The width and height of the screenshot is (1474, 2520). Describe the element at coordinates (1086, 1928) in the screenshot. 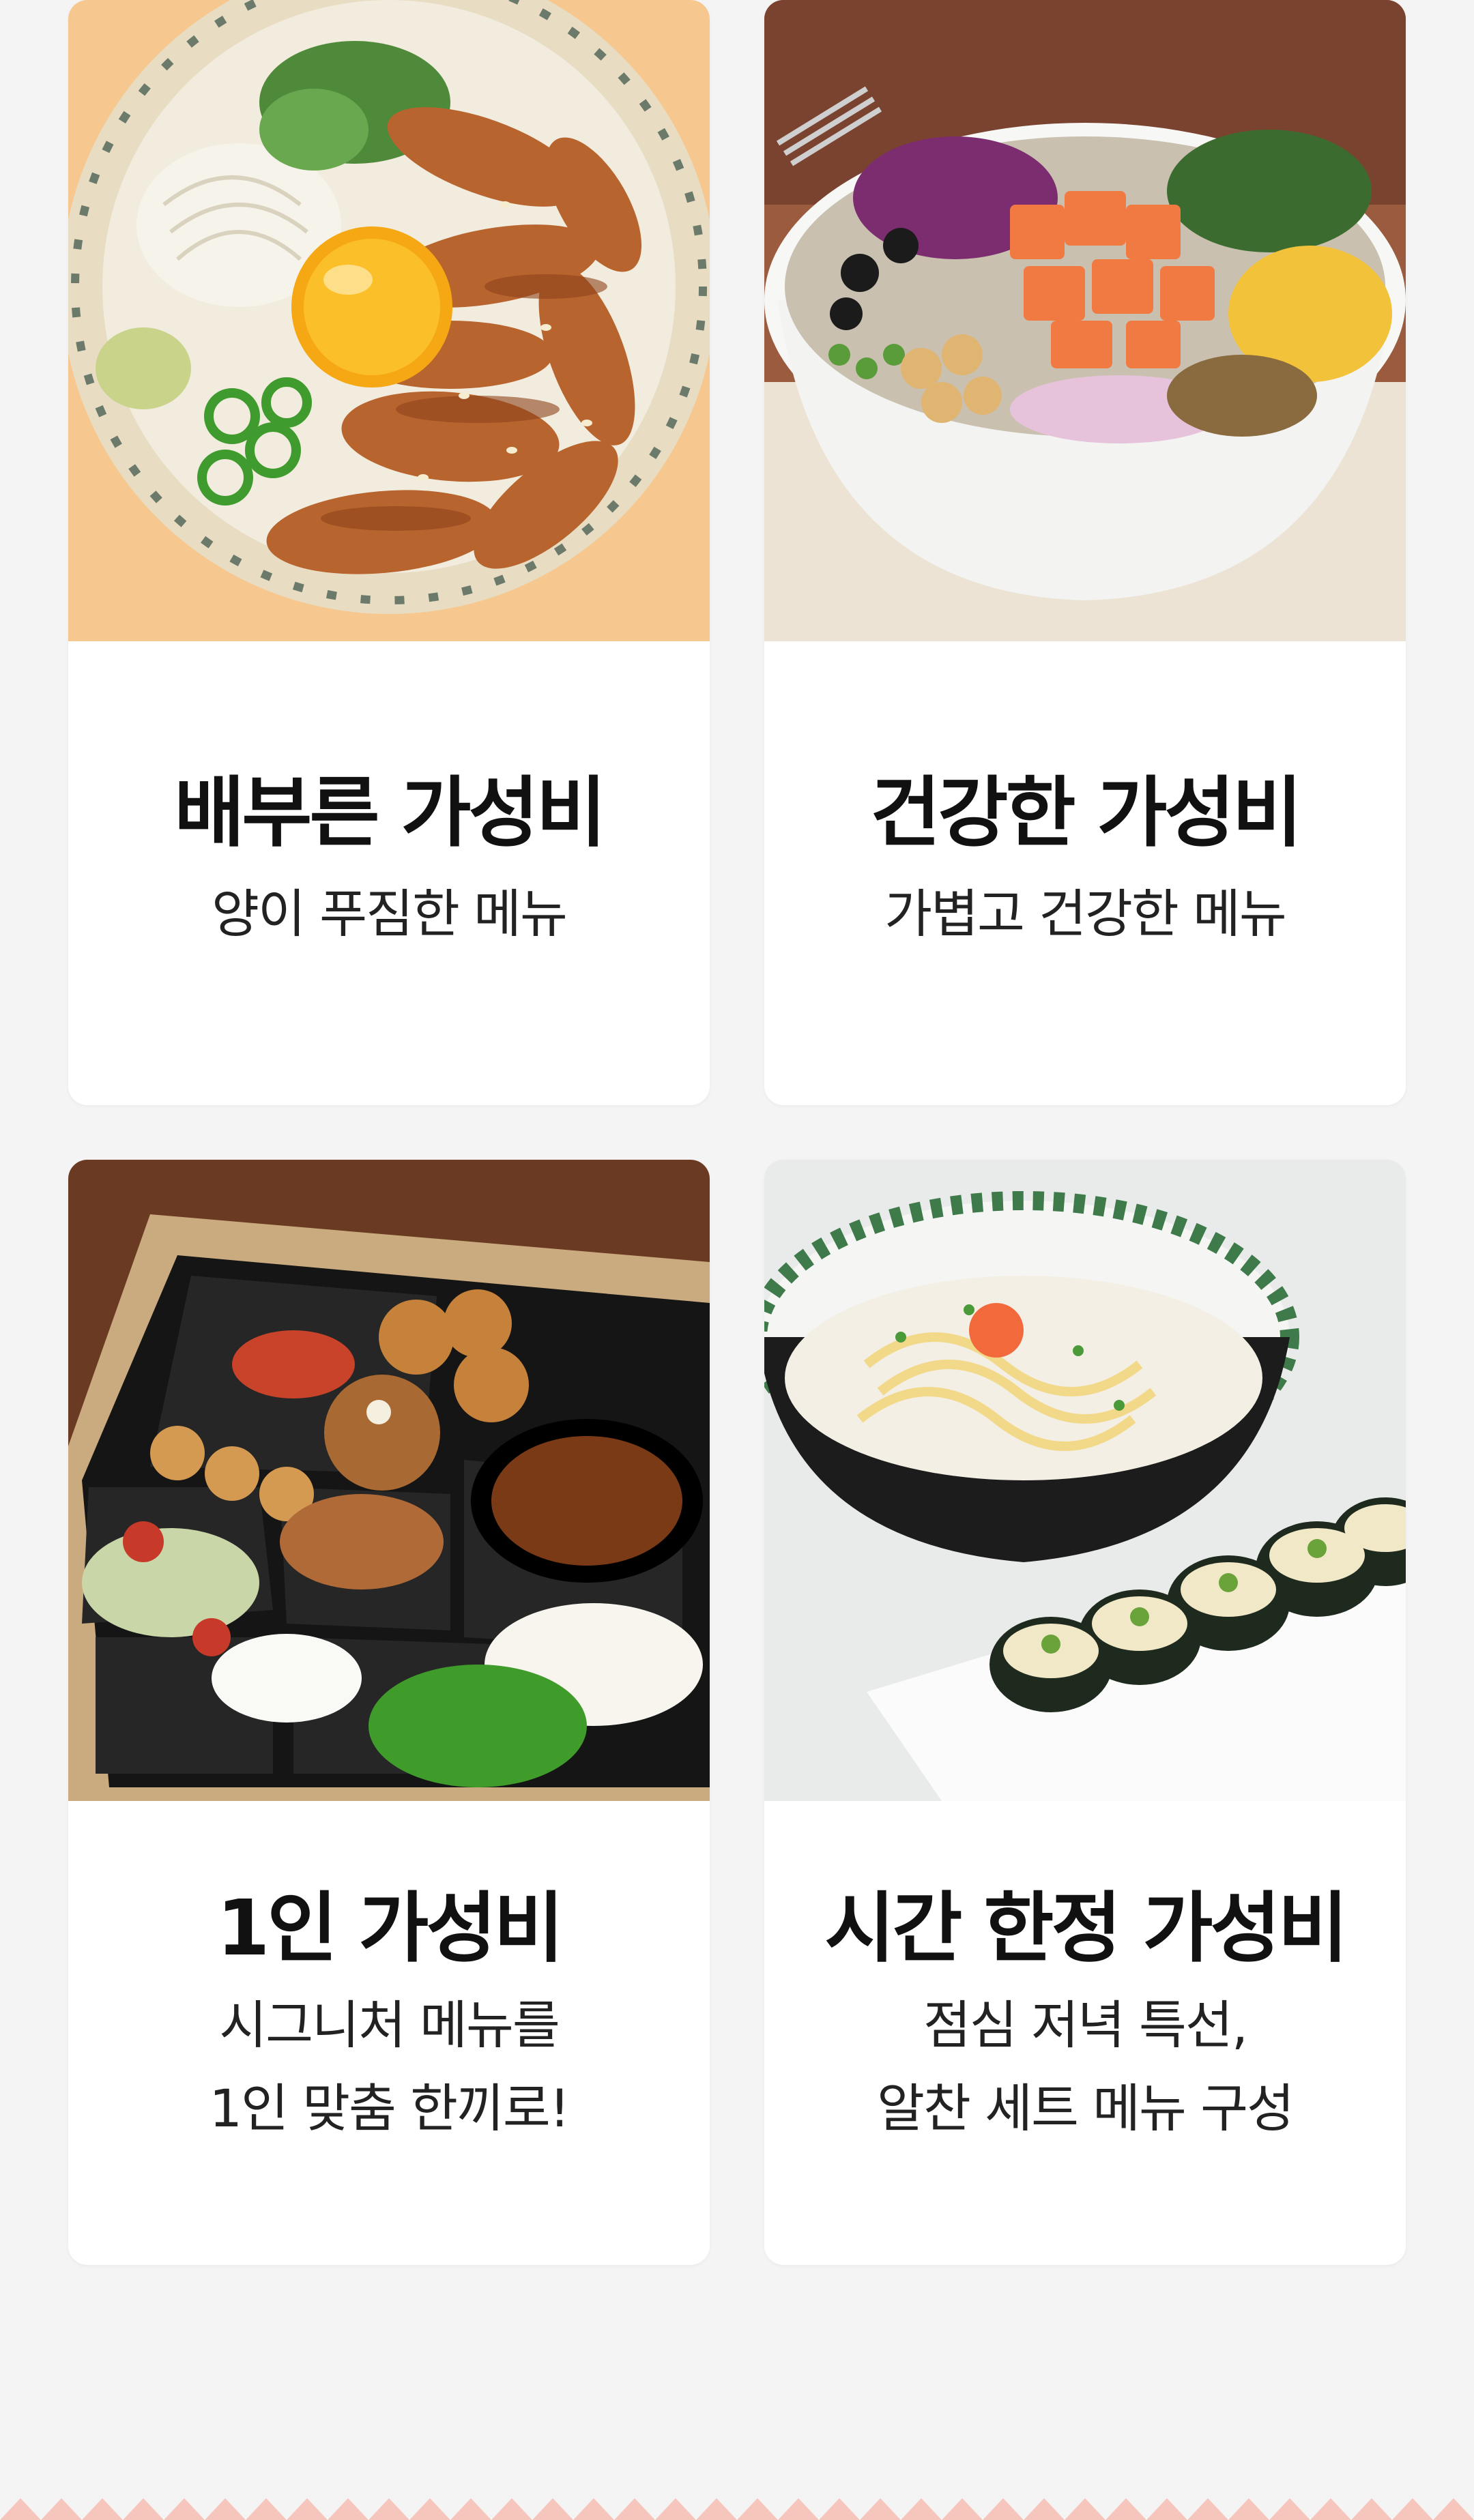

I see `card-title: 시간 한정 가성비` at that location.